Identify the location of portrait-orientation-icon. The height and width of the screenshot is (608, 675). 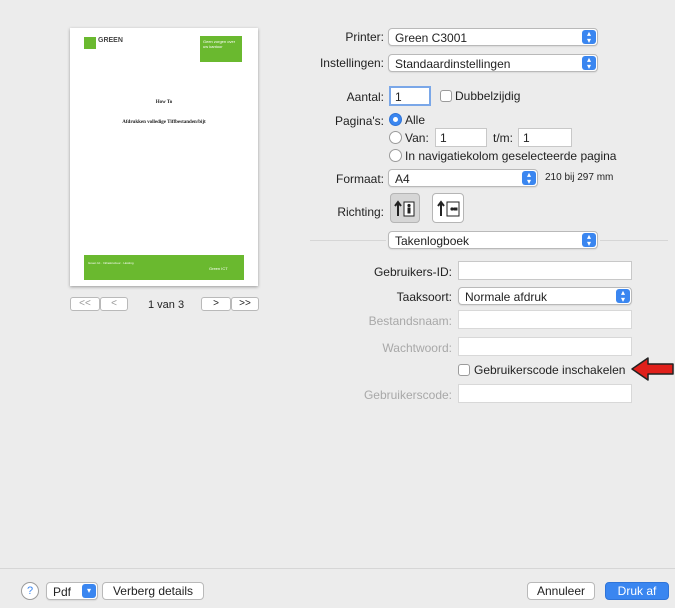
(404, 208).